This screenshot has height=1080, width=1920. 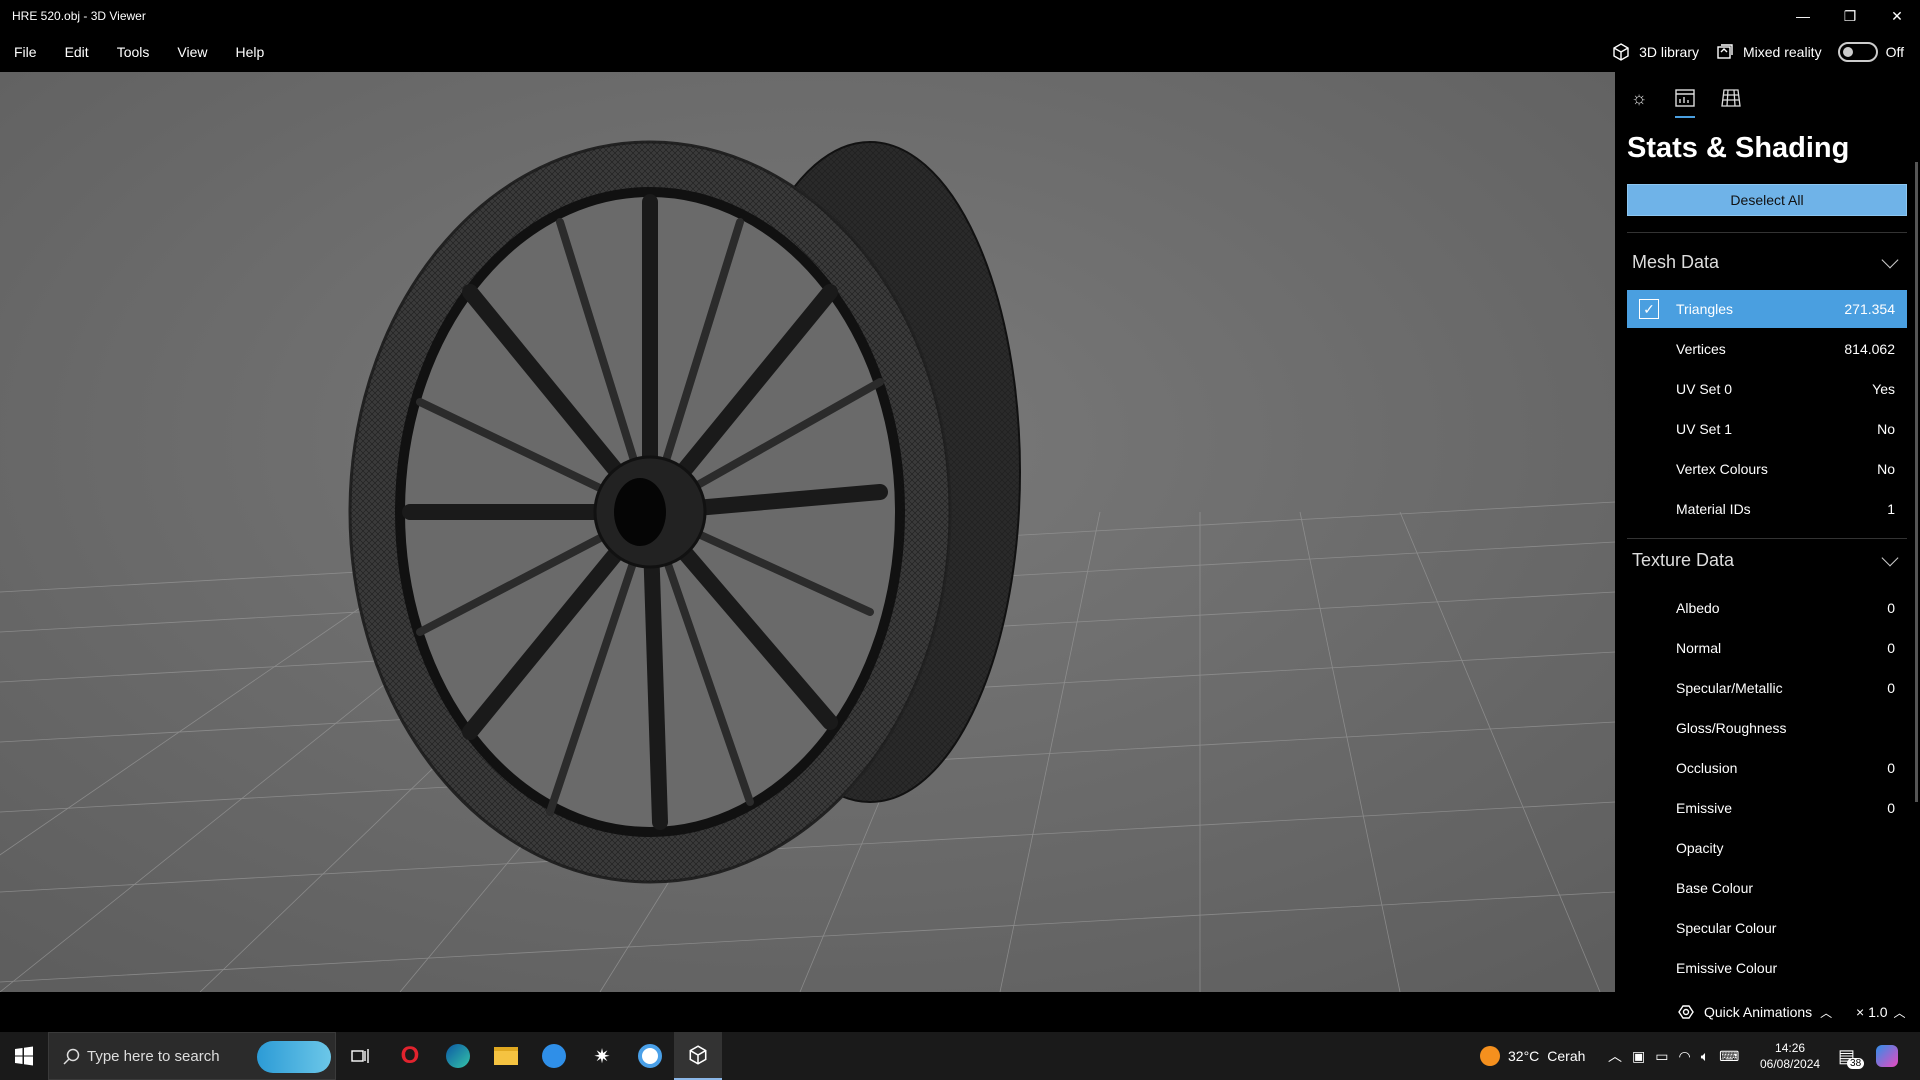 I want to click on restore-button: ❐, so click(x=1850, y=16).